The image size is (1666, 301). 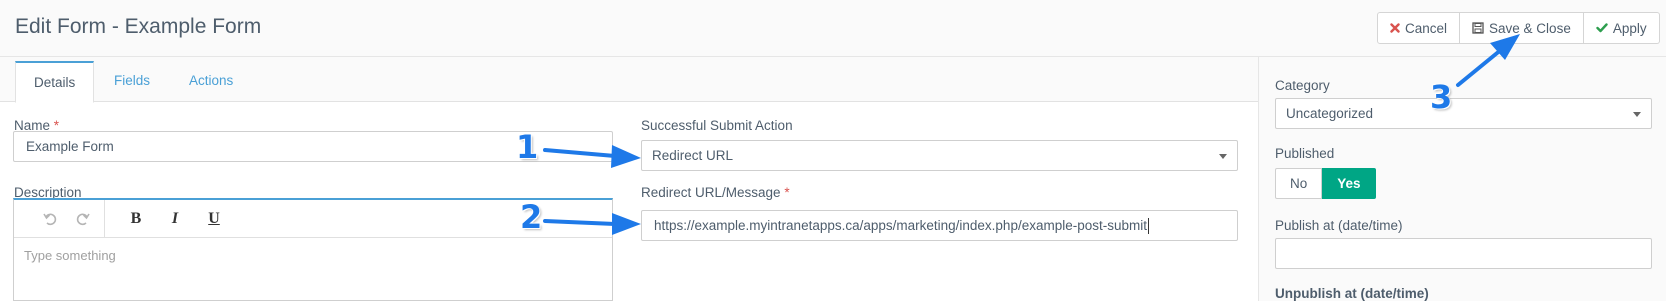 What do you see at coordinates (1299, 183) in the screenshot?
I see `published-no-button: No` at bounding box center [1299, 183].